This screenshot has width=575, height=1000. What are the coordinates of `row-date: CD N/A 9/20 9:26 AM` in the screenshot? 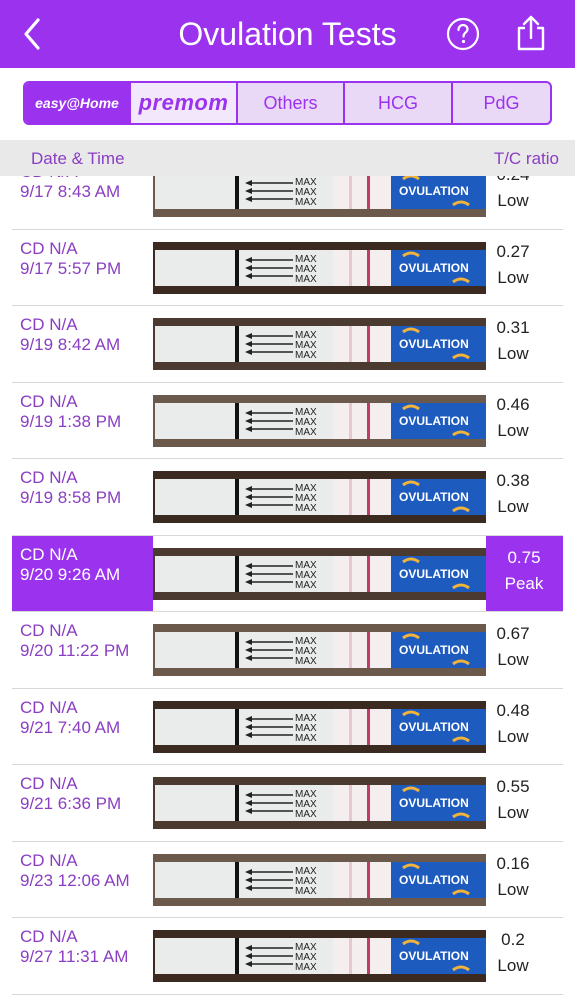 It's located at (70, 565).